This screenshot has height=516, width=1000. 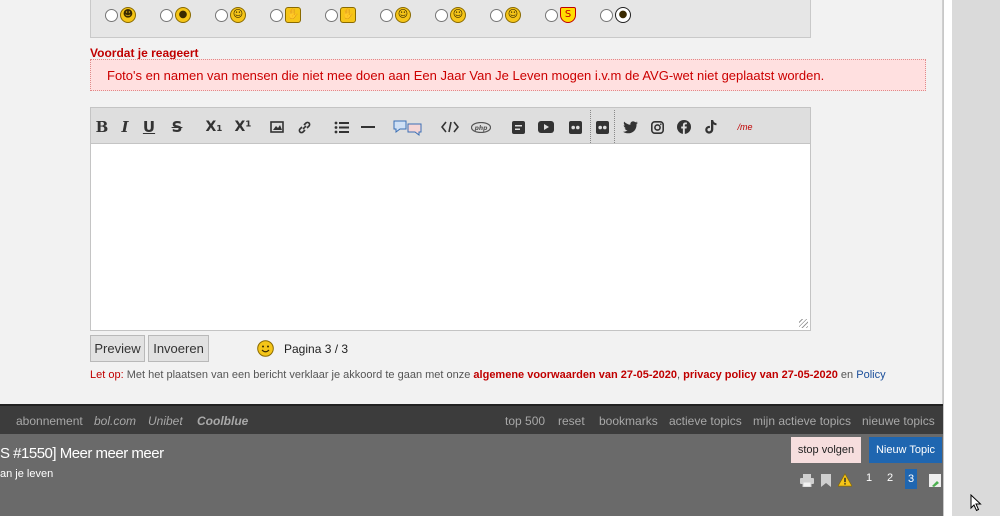 What do you see at coordinates (847, 375) in the screenshot?
I see `terms-and: en` at bounding box center [847, 375].